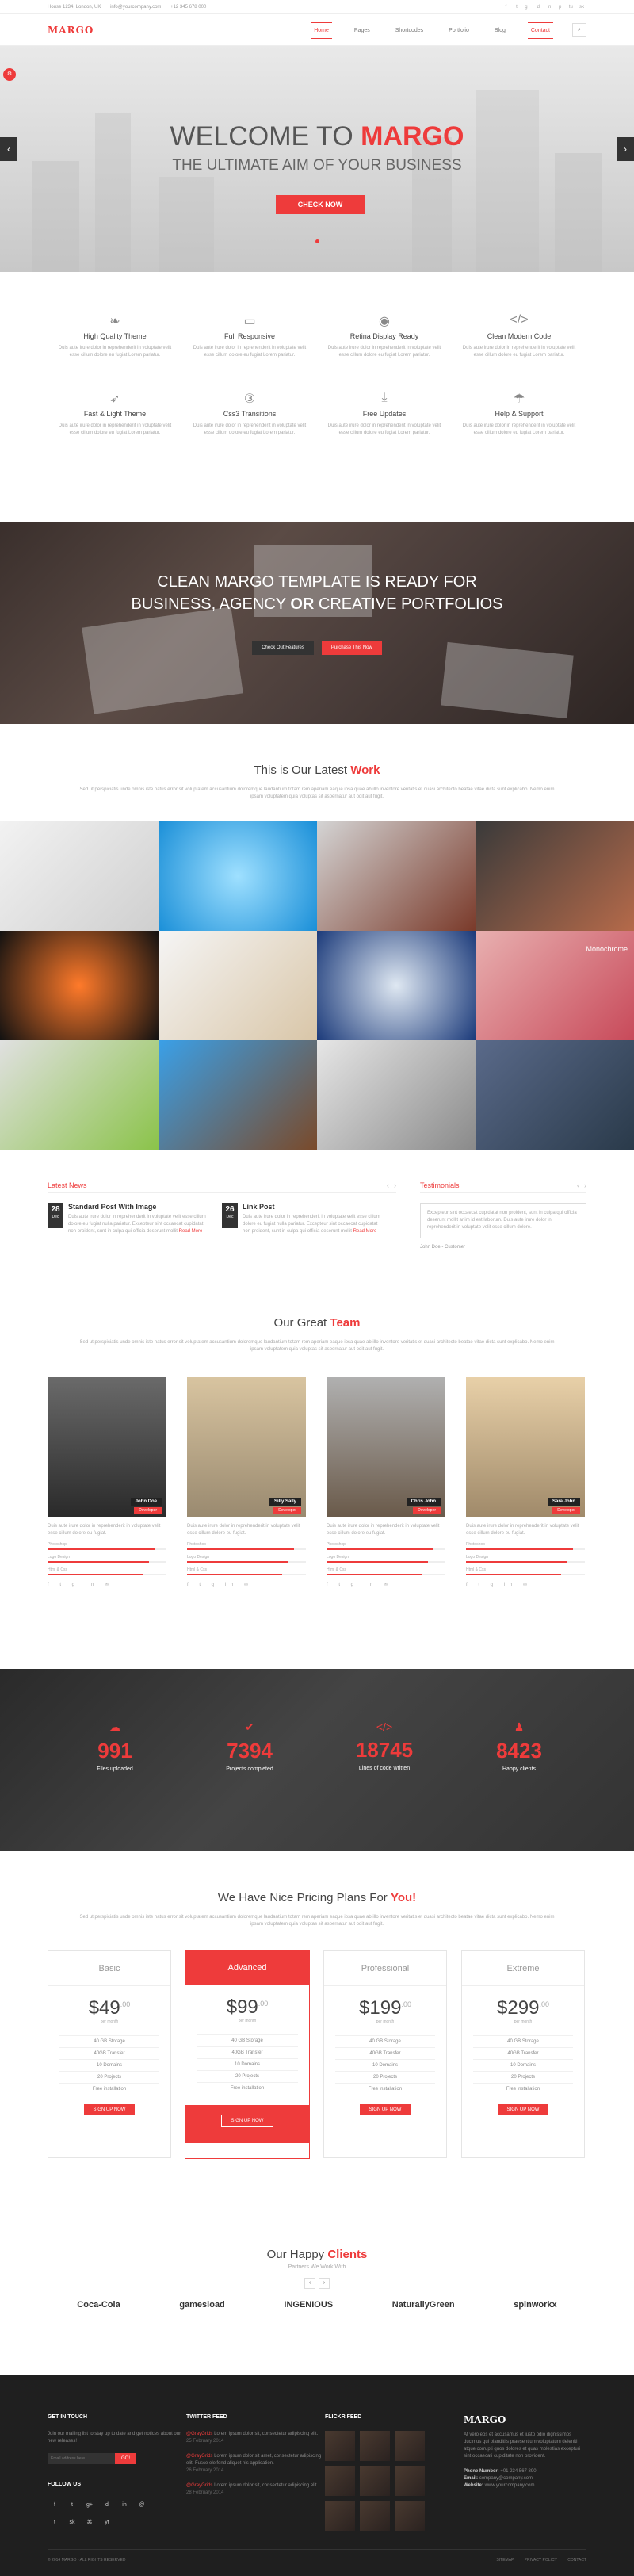 The height and width of the screenshot is (2576, 634). What do you see at coordinates (535, 2305) in the screenshot?
I see `client-logo: spinworkx` at bounding box center [535, 2305].